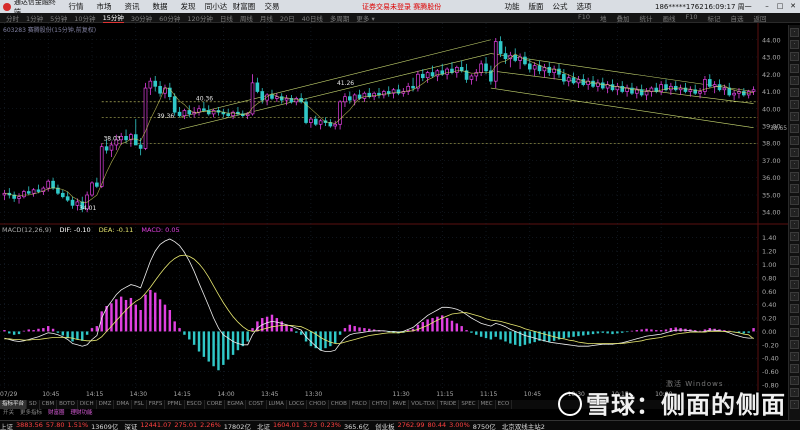 The image size is (800, 430). I want to click on indicator-tab-15: LOCG, so click(297, 404).